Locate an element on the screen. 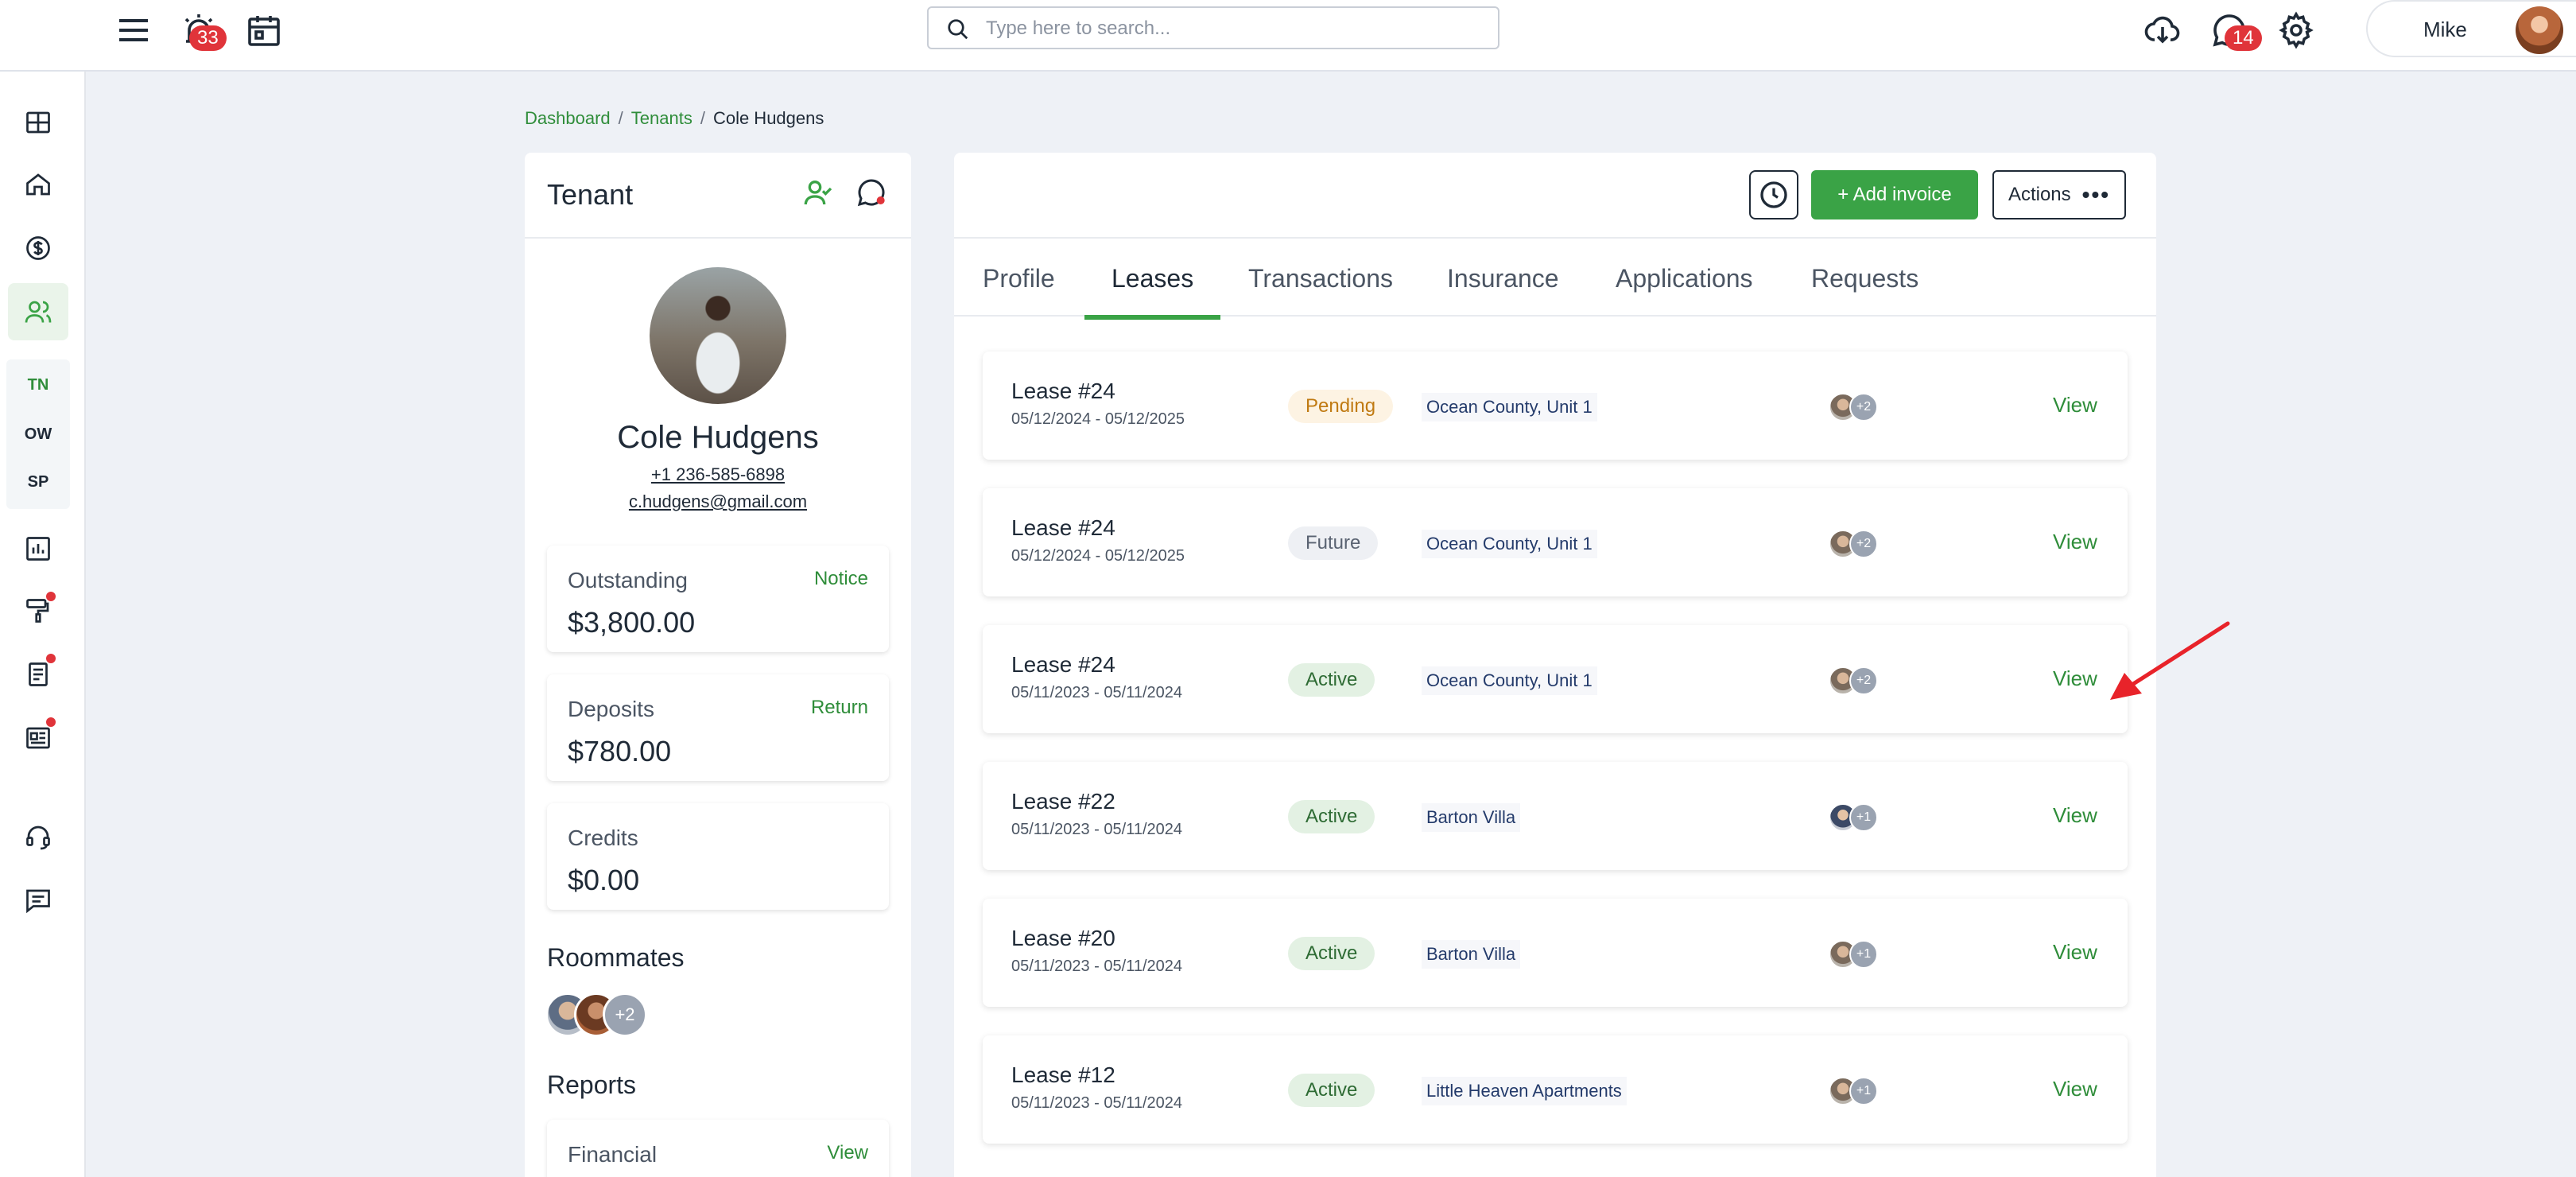 Image resolution: width=2576 pixels, height=1177 pixels. hamburger-icon is located at coordinates (133, 30).